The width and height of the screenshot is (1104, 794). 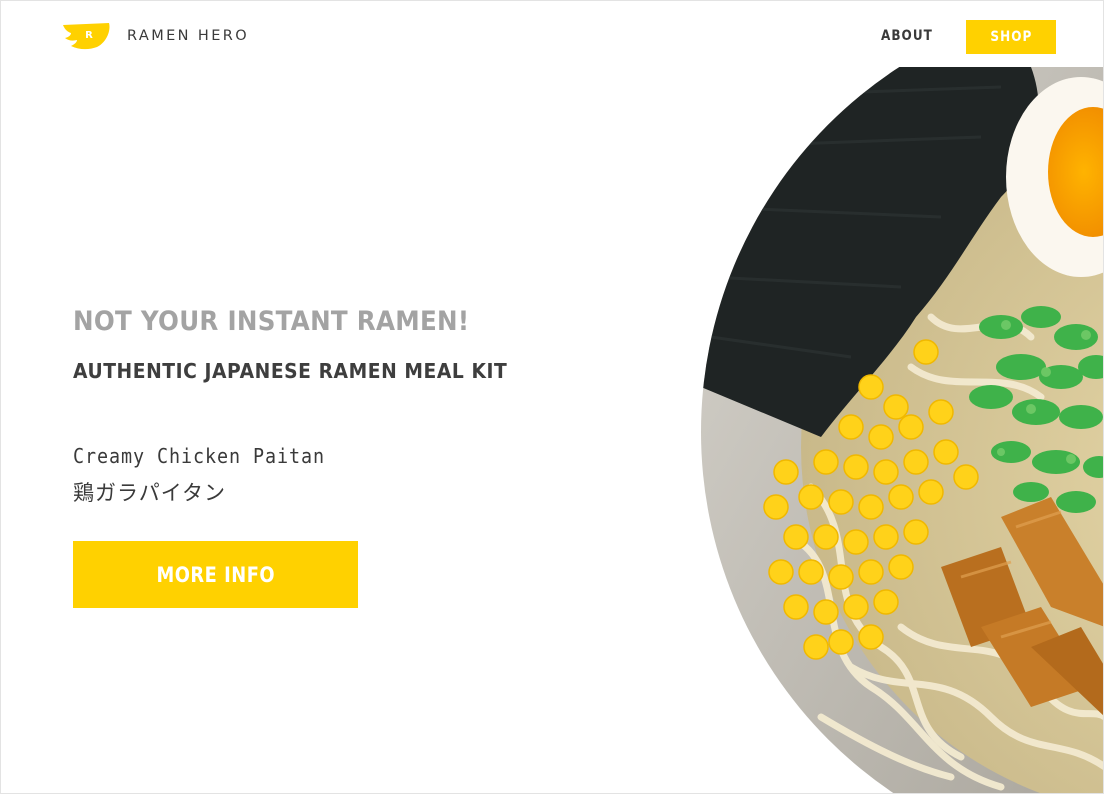 What do you see at coordinates (907, 36) in the screenshot?
I see `nav-about-link: ABOUT` at bounding box center [907, 36].